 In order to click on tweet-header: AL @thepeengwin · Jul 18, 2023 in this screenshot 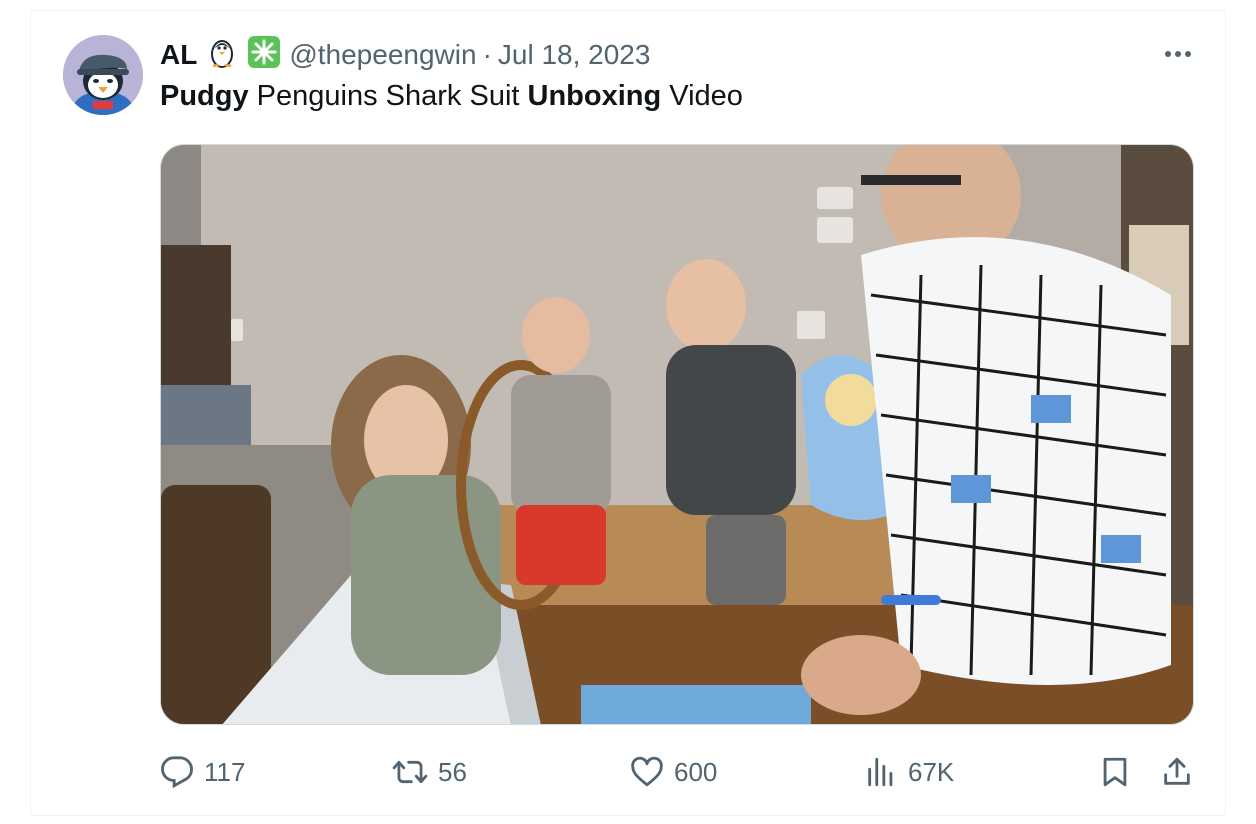, I will do `click(405, 53)`.